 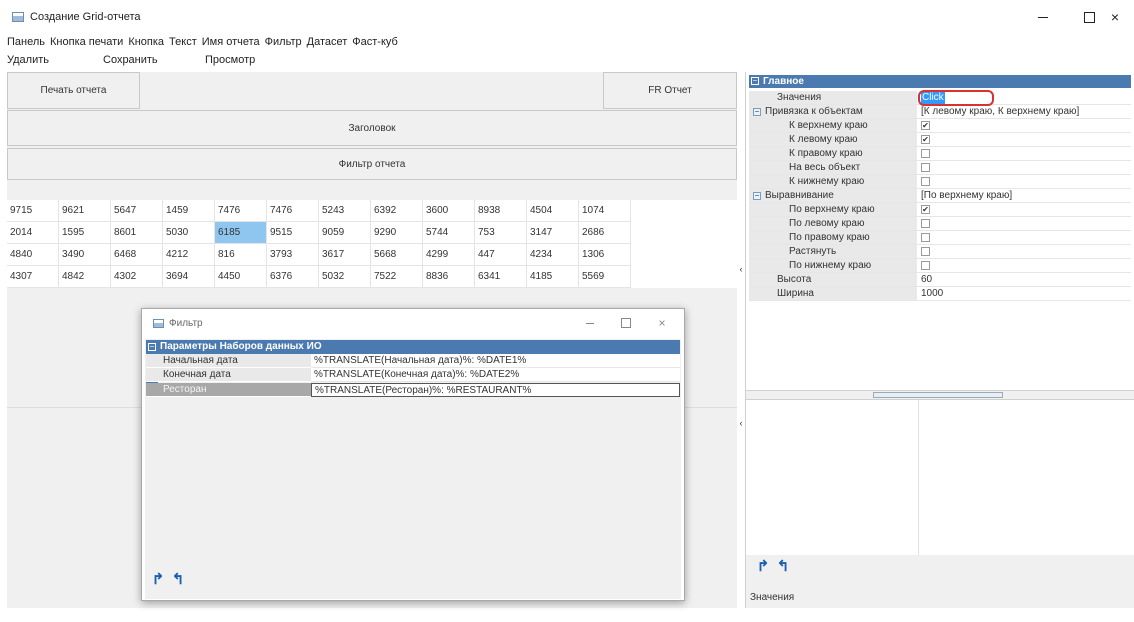 I want to click on property-row: Высота 60, so click(x=940, y=280).